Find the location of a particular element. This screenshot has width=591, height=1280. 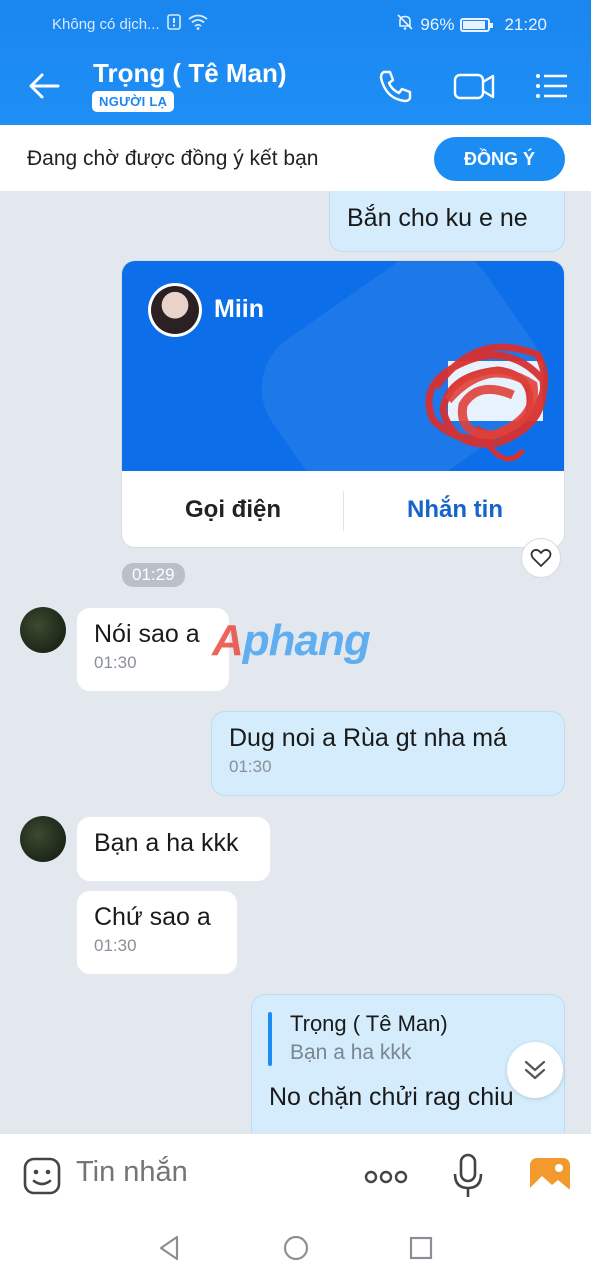

message-bubble-received: Chứ sao a 01:30 is located at coordinates (157, 932).